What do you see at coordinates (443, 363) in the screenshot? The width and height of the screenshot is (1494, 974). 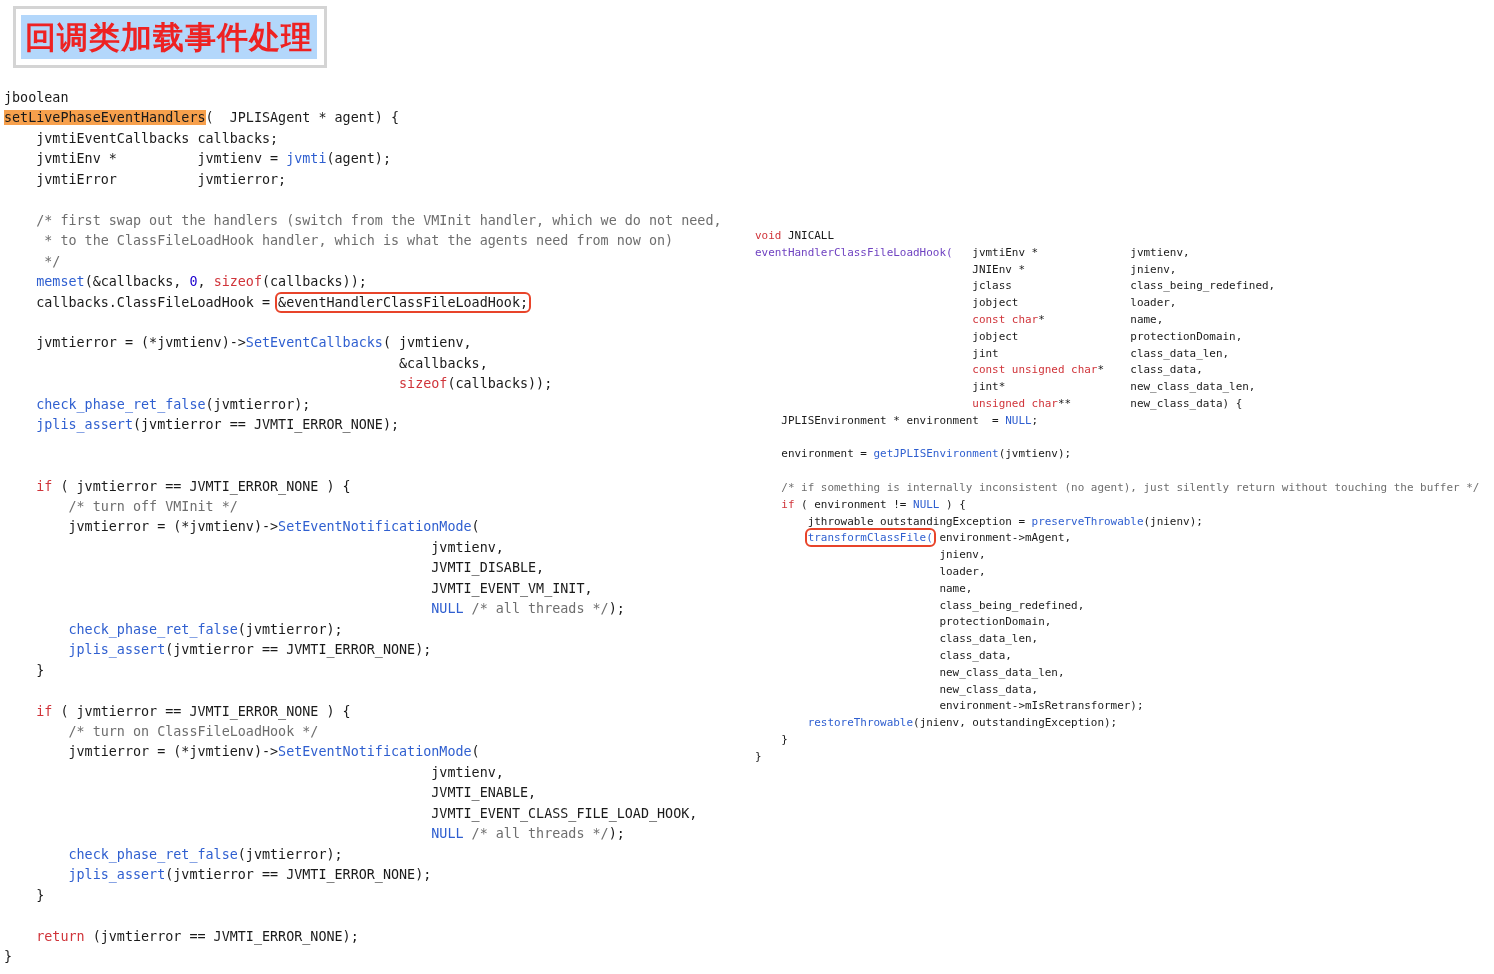 I see `code-line: &callbacks,` at bounding box center [443, 363].